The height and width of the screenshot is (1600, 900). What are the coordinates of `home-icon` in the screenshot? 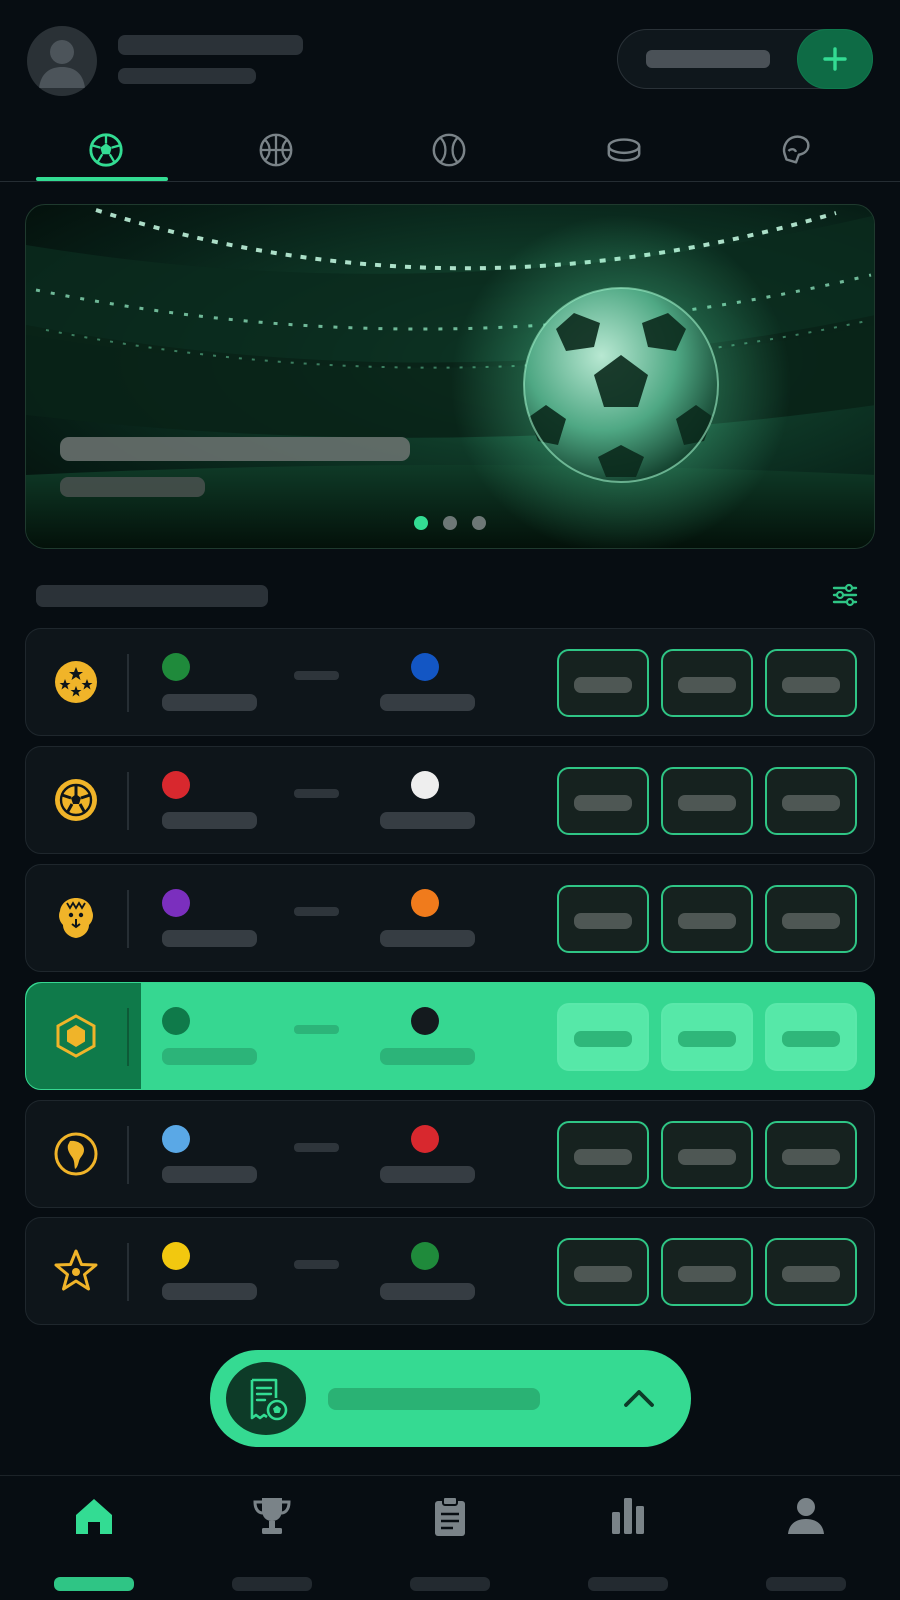 It's located at (94, 1516).